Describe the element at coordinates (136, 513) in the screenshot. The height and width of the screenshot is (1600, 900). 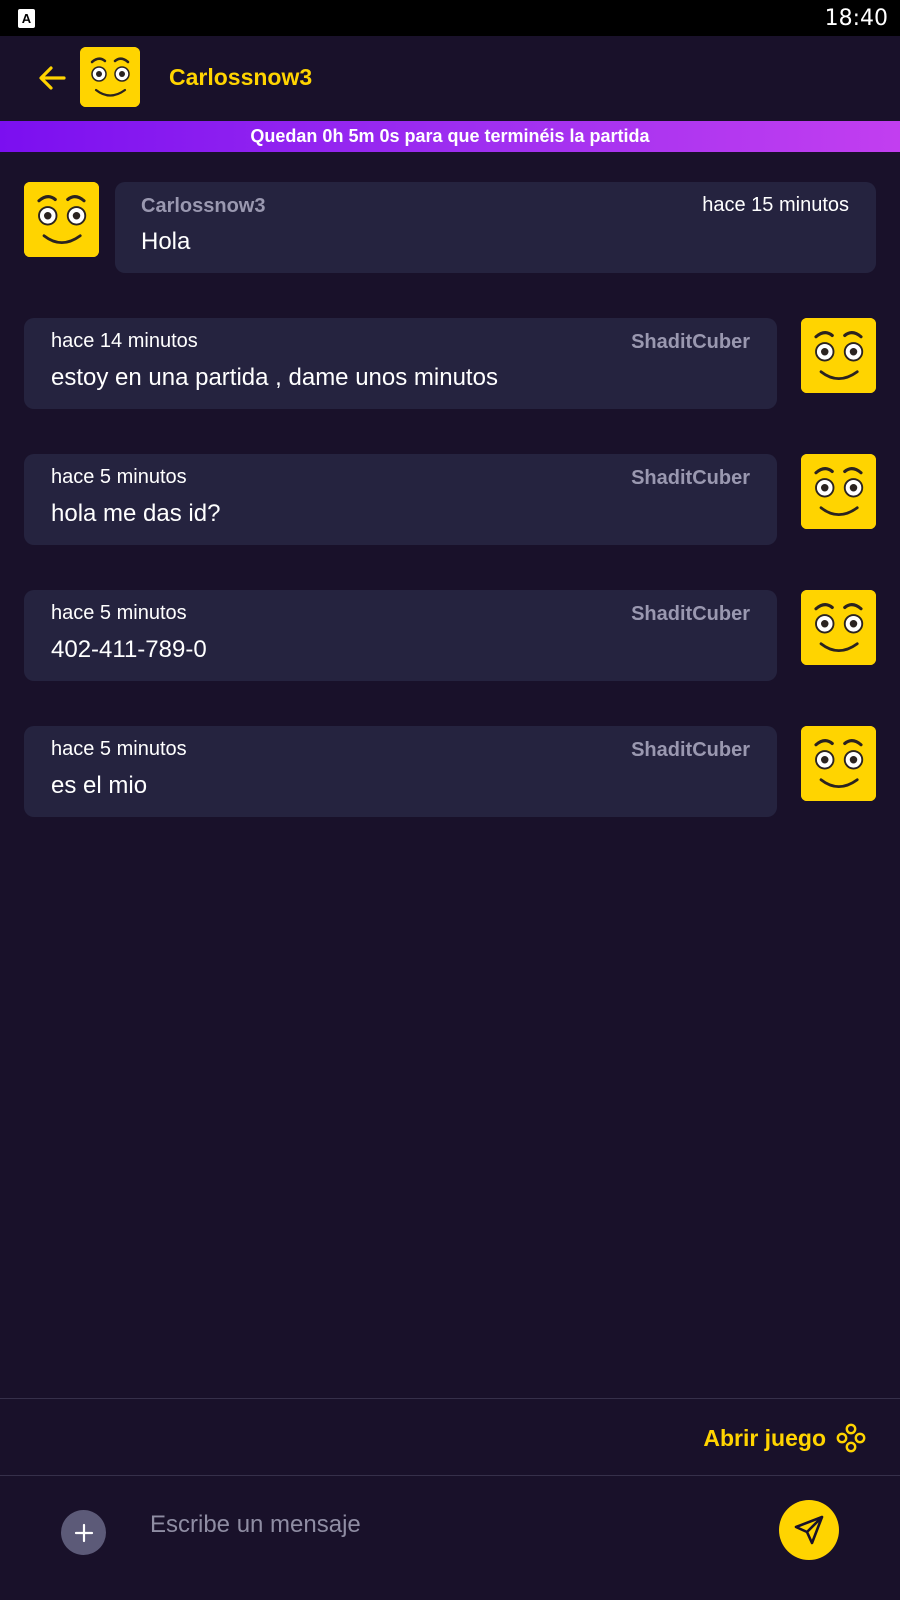
I see `message-text: hola me das id?` at that location.